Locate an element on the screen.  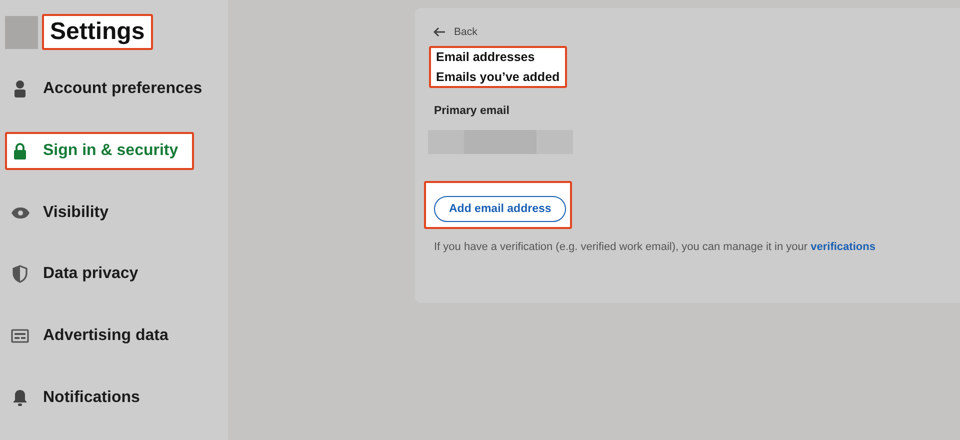
eye-icon is located at coordinates (20, 212).